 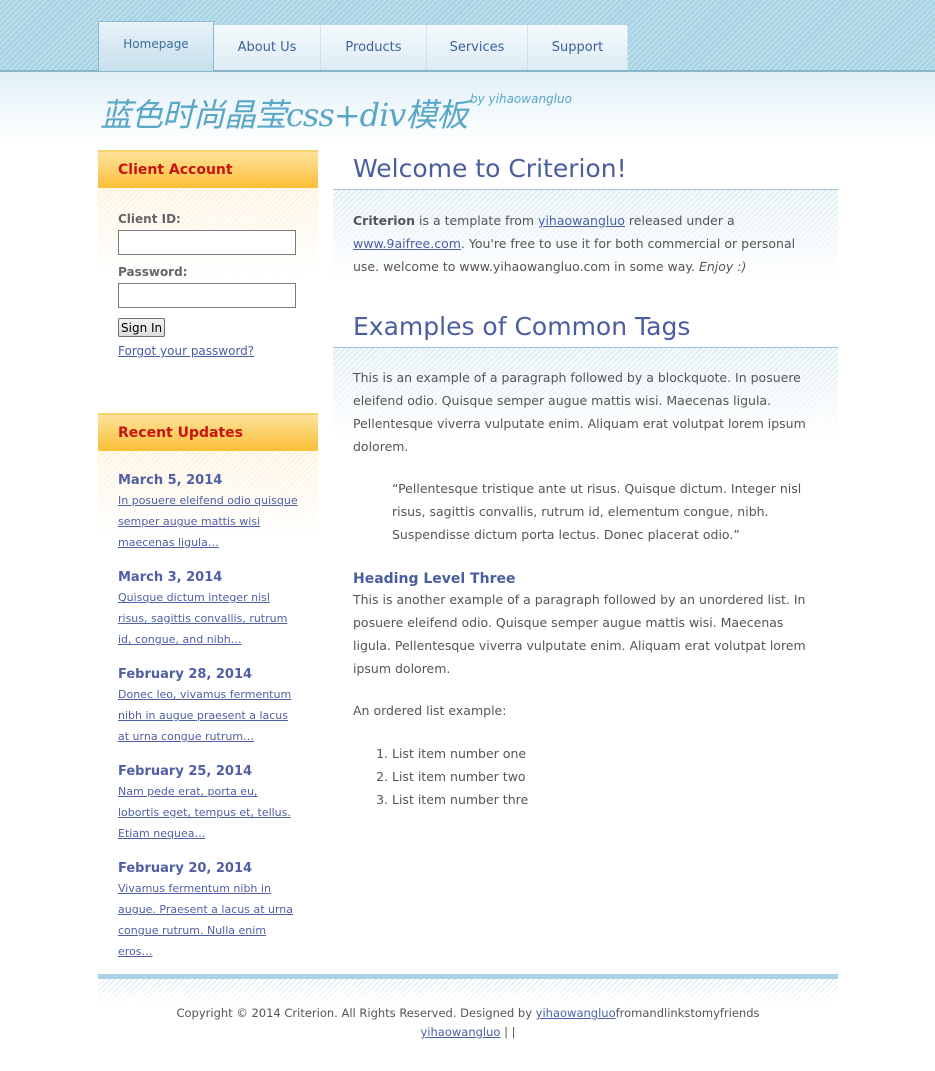 What do you see at coordinates (615, 776) in the screenshot?
I see `list-item: List item number two` at bounding box center [615, 776].